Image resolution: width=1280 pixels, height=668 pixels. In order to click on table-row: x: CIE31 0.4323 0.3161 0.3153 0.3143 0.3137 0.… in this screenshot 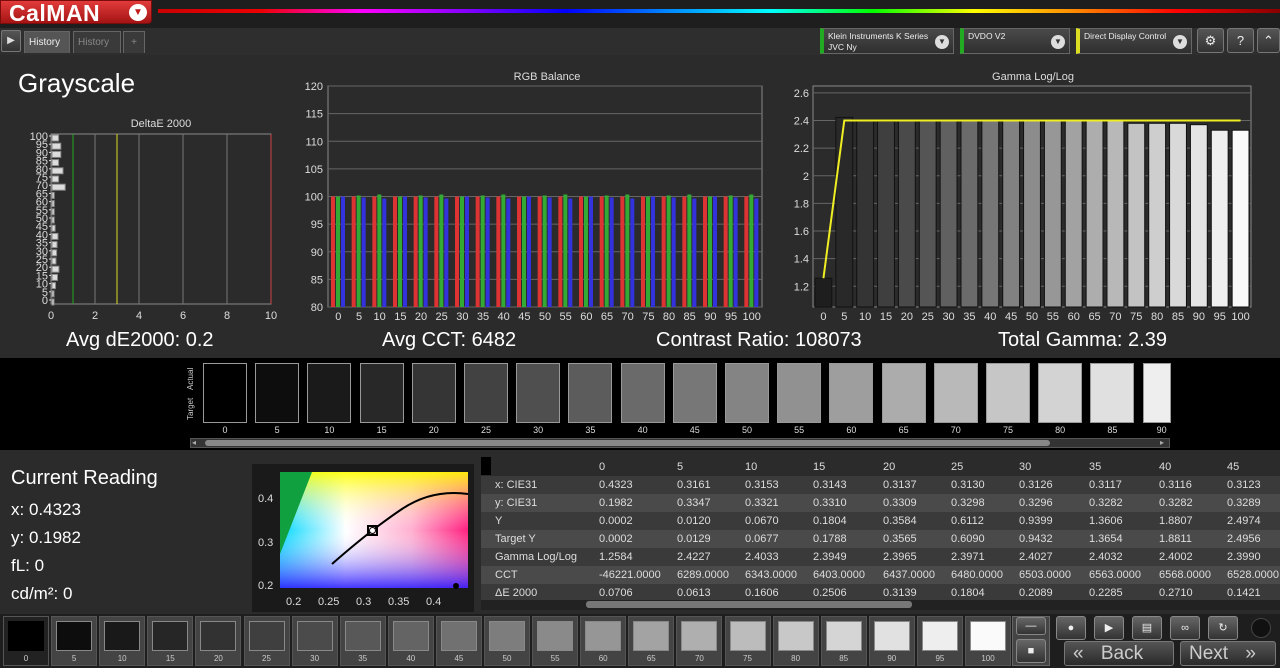, I will do `click(880, 485)`.